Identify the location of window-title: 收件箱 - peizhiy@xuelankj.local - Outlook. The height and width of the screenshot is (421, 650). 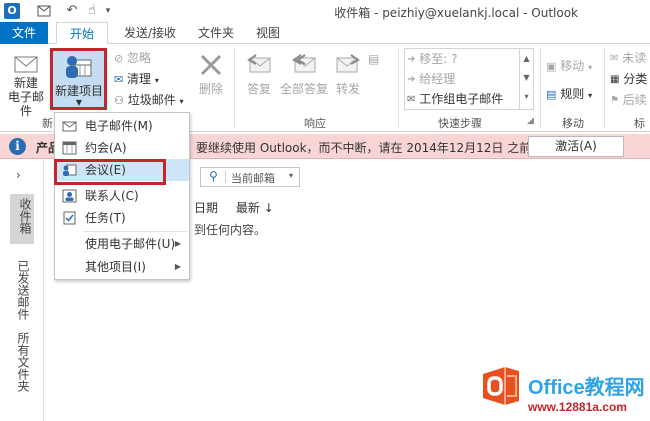
(456, 13).